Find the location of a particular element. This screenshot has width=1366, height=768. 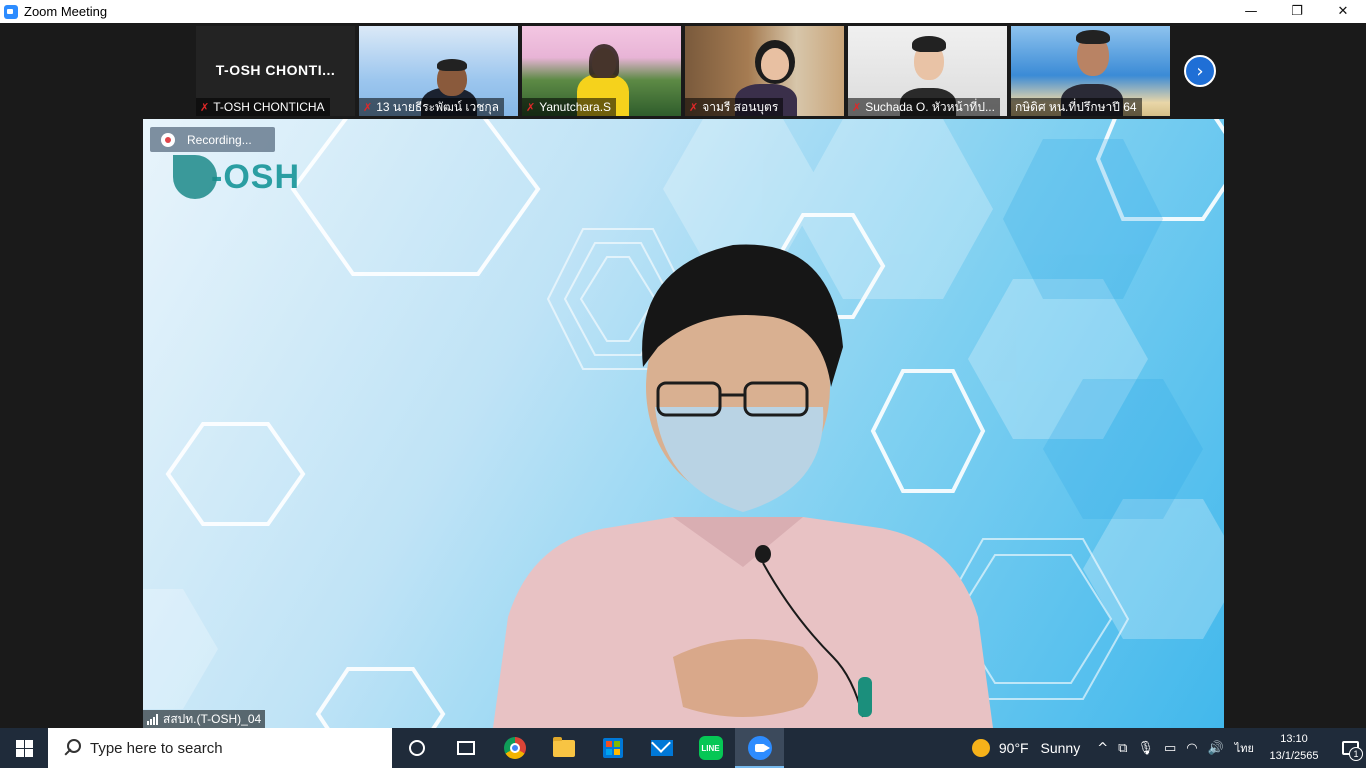

start-button is located at coordinates (24, 748).